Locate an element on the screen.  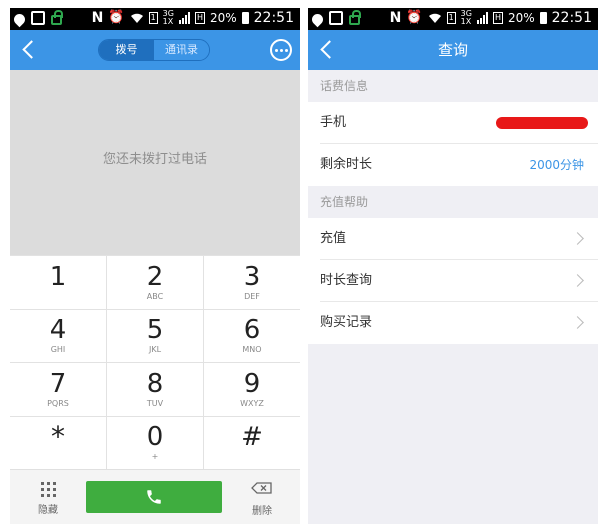
remaining-time-row: 剩余时长 2000分钟 is located at coordinates (453, 165).